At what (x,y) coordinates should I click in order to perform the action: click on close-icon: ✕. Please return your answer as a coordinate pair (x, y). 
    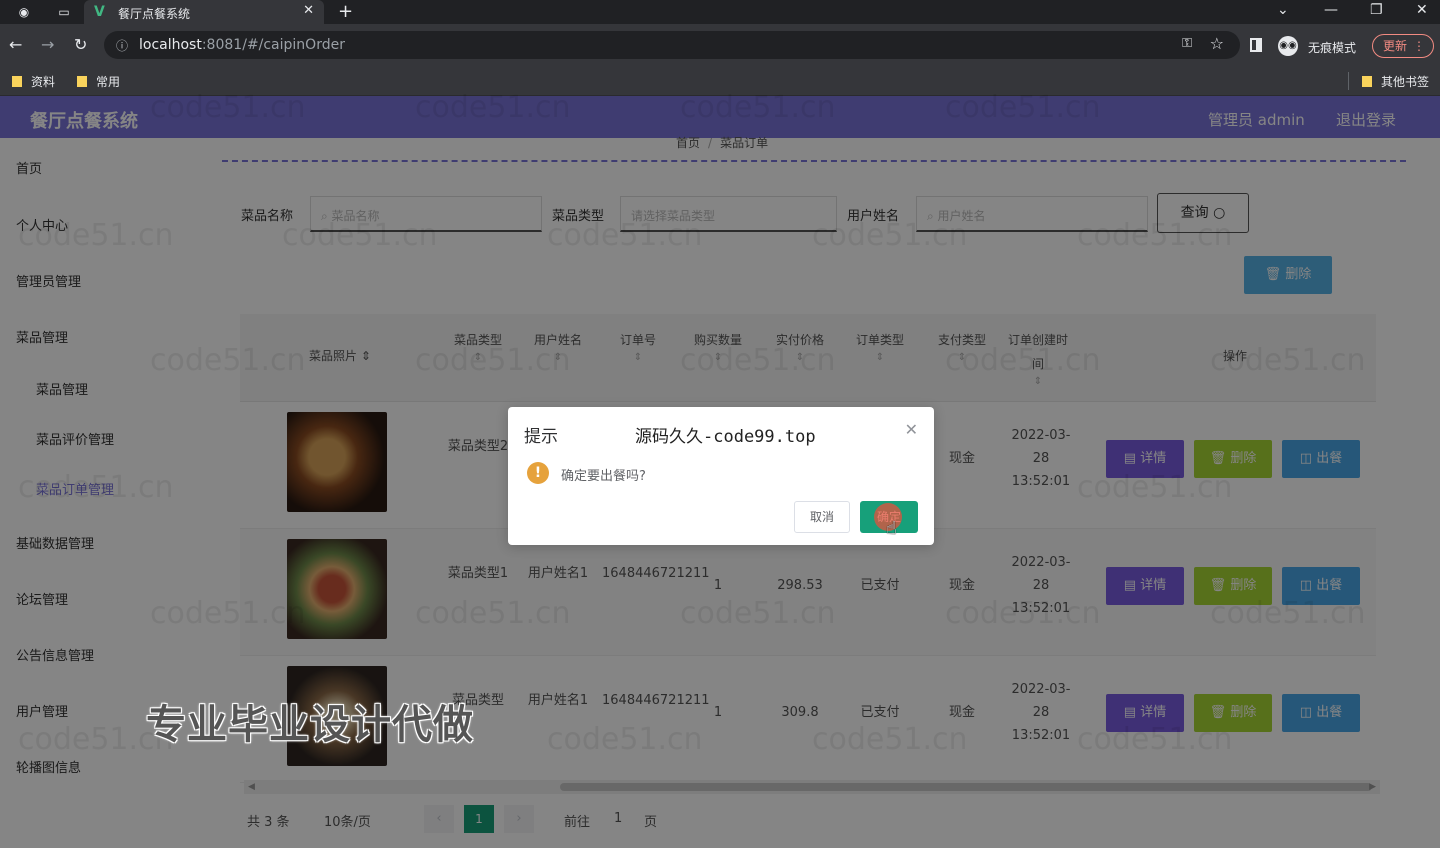
    Looking at the image, I should click on (911, 429).